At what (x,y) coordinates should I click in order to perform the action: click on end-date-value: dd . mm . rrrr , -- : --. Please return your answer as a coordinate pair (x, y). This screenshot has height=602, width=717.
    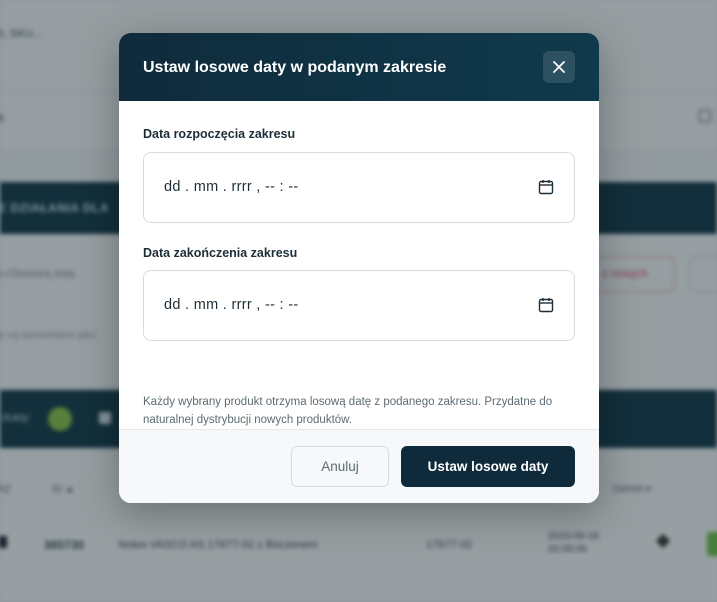
    Looking at the image, I should click on (231, 305).